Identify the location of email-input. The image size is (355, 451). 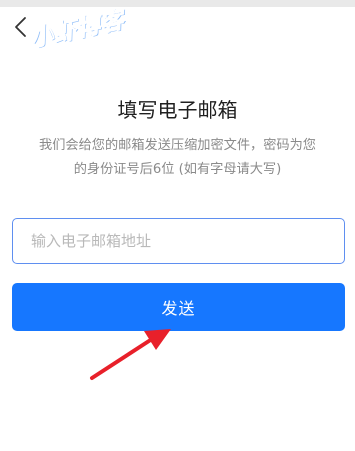
(178, 241).